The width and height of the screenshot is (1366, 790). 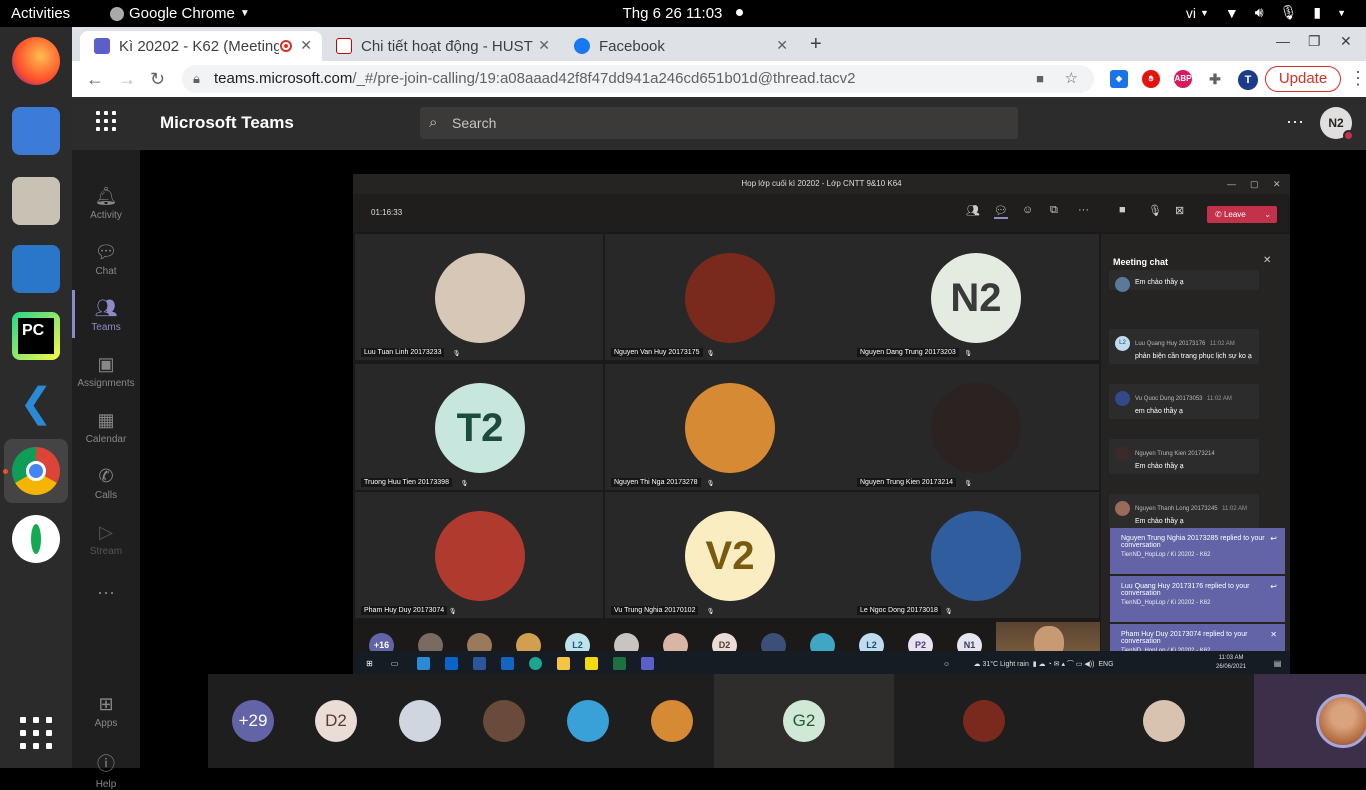 I want to click on extension-stop-icon: ✋︎, so click(x=1151, y=79).